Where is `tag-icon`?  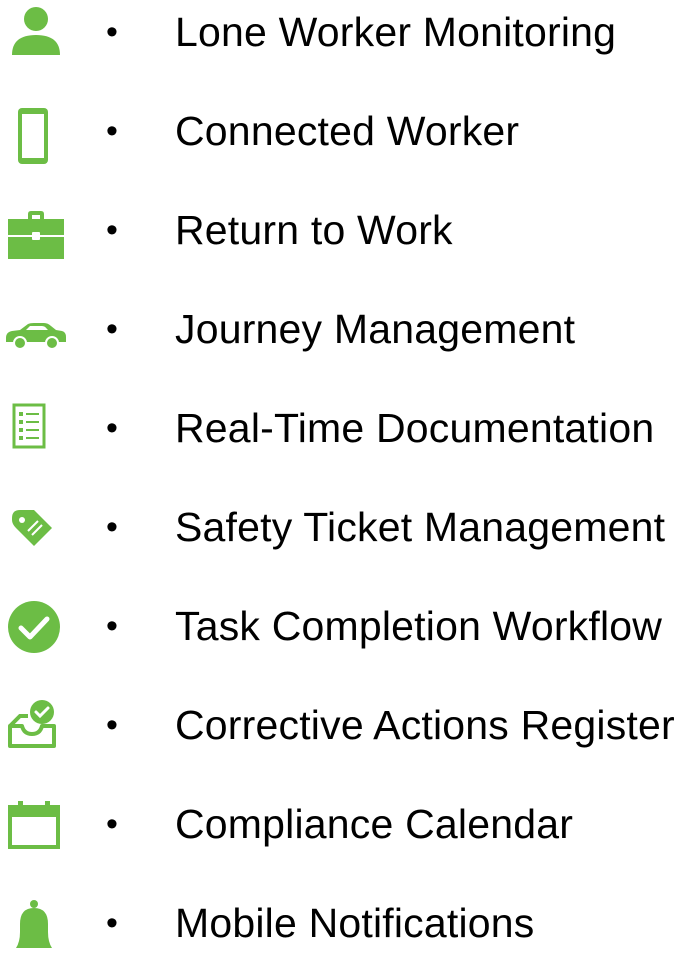 tag-icon is located at coordinates (36, 530).